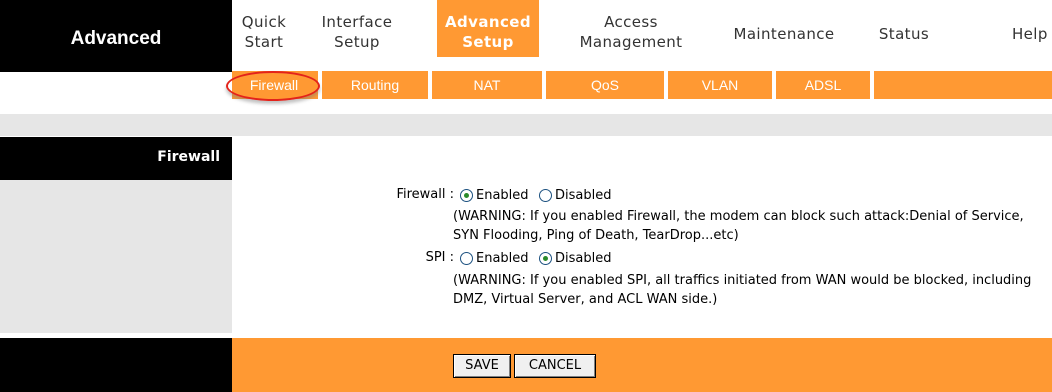 The height and width of the screenshot is (392, 1052). I want to click on firewall-disabled-radio, so click(545, 195).